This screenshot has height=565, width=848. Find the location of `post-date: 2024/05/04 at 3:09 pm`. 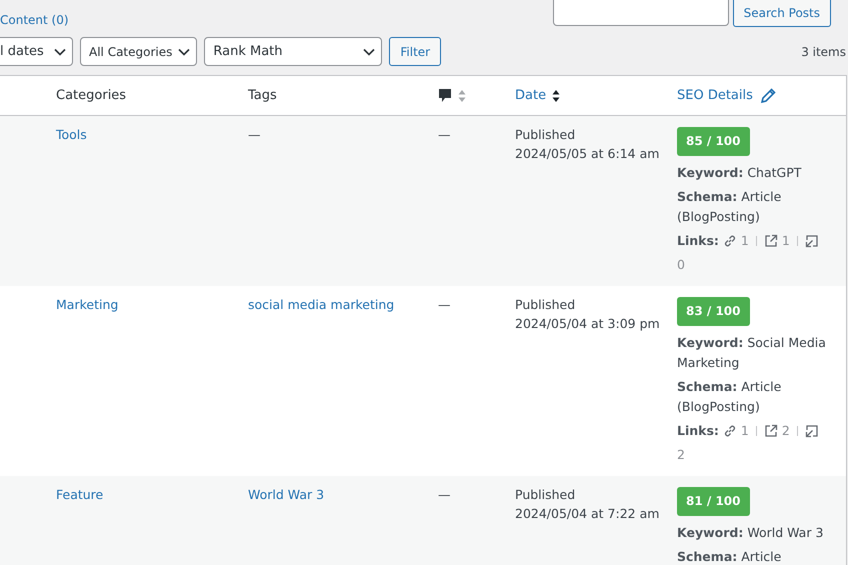

post-date: 2024/05/04 at 3:09 pm is located at coordinates (588, 324).